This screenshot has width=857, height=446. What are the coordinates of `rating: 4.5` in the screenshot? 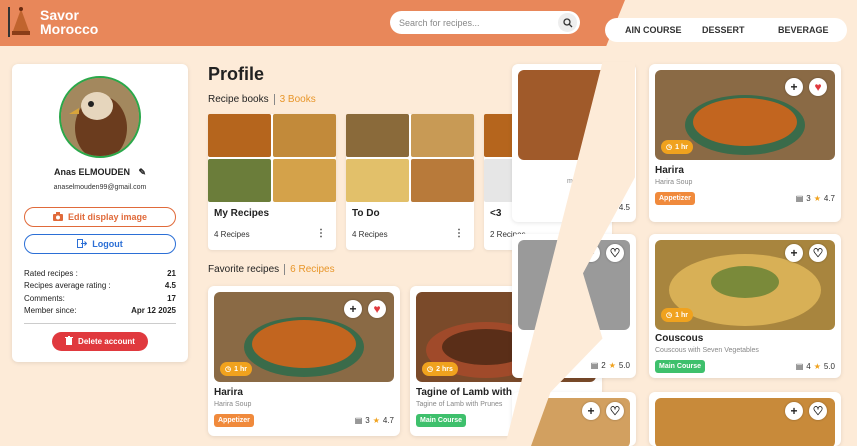 It's located at (624, 207).